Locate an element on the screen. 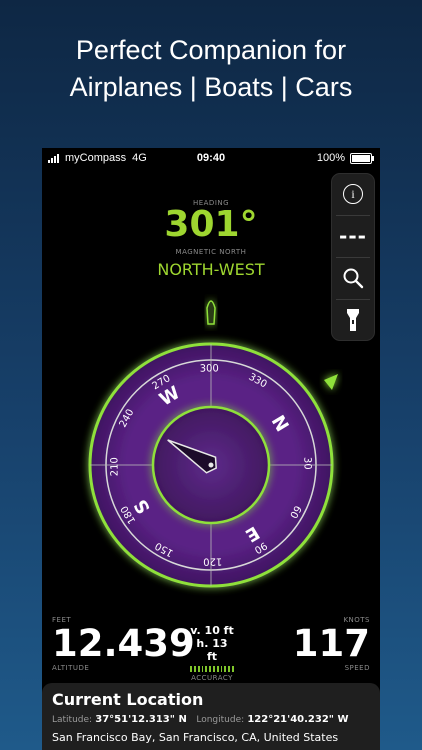  accuracy-block: v. 10 ft h. 13 ft ACCURACY is located at coordinates (212, 649).